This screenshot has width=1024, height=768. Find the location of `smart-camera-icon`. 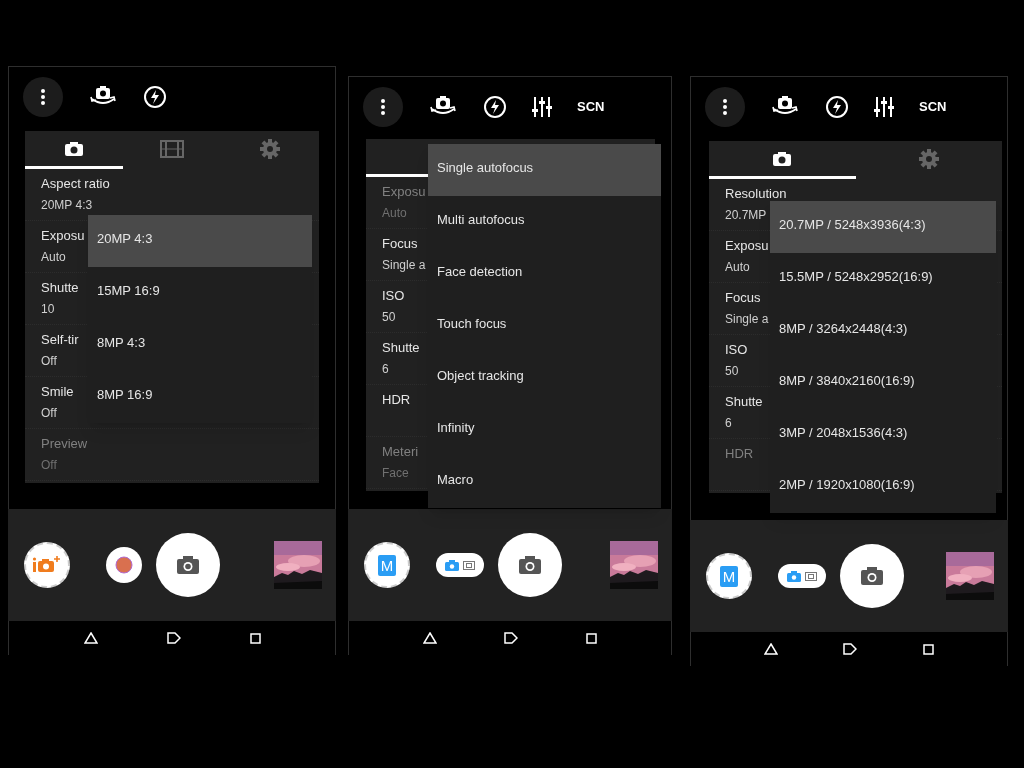

smart-camera-icon is located at coordinates (47, 565).